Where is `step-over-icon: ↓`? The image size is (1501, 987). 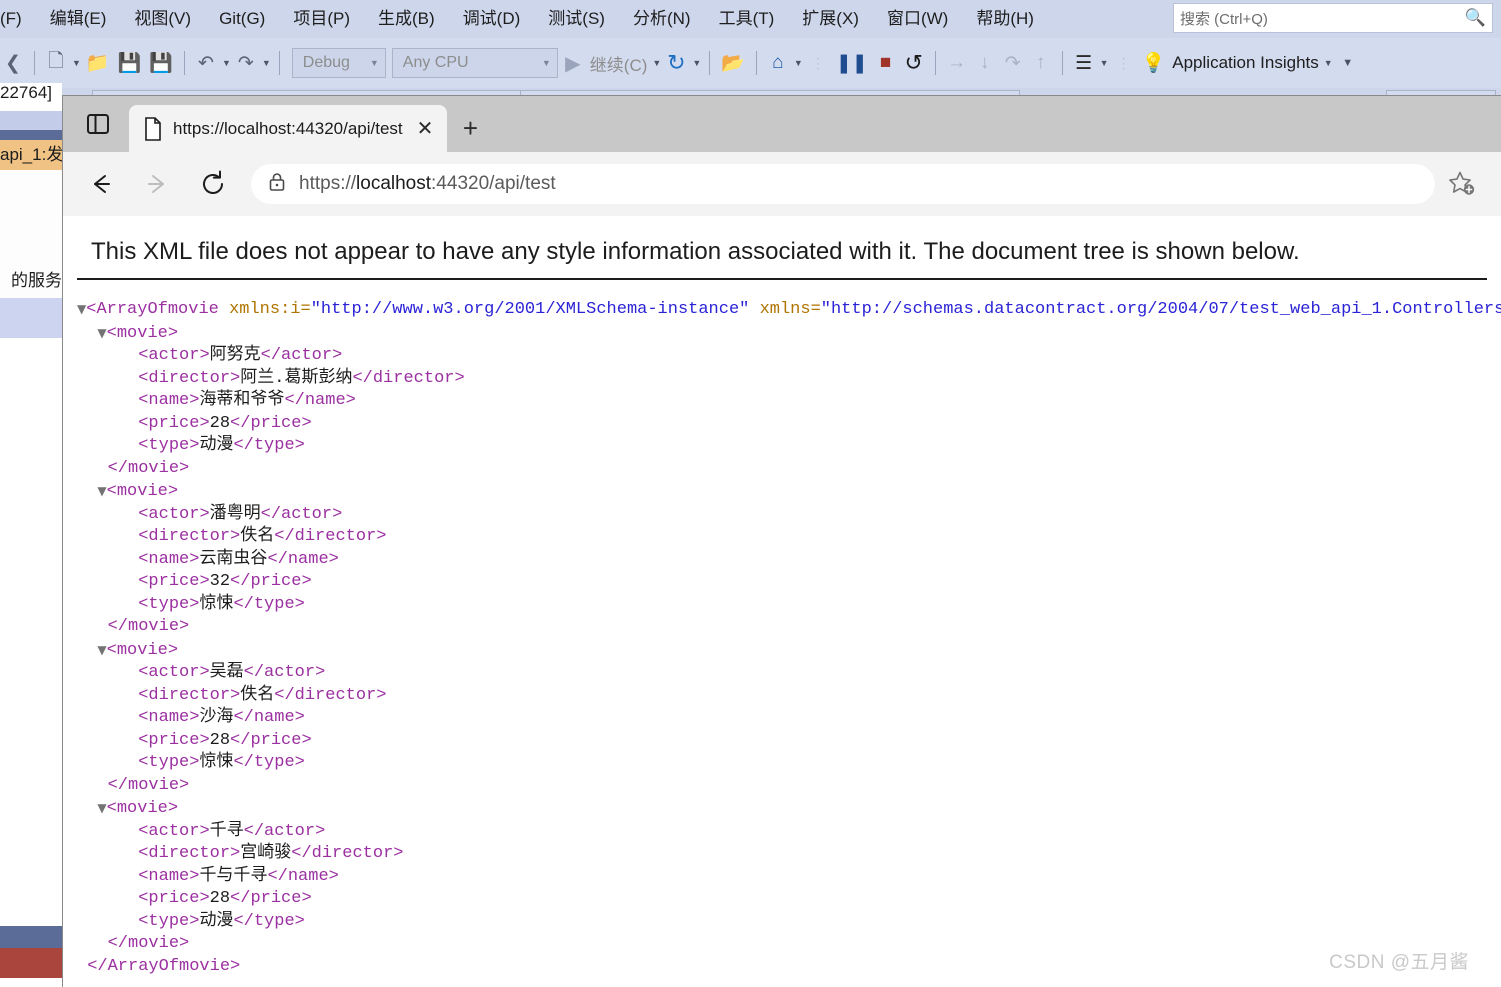
step-over-icon: ↓ is located at coordinates (985, 63).